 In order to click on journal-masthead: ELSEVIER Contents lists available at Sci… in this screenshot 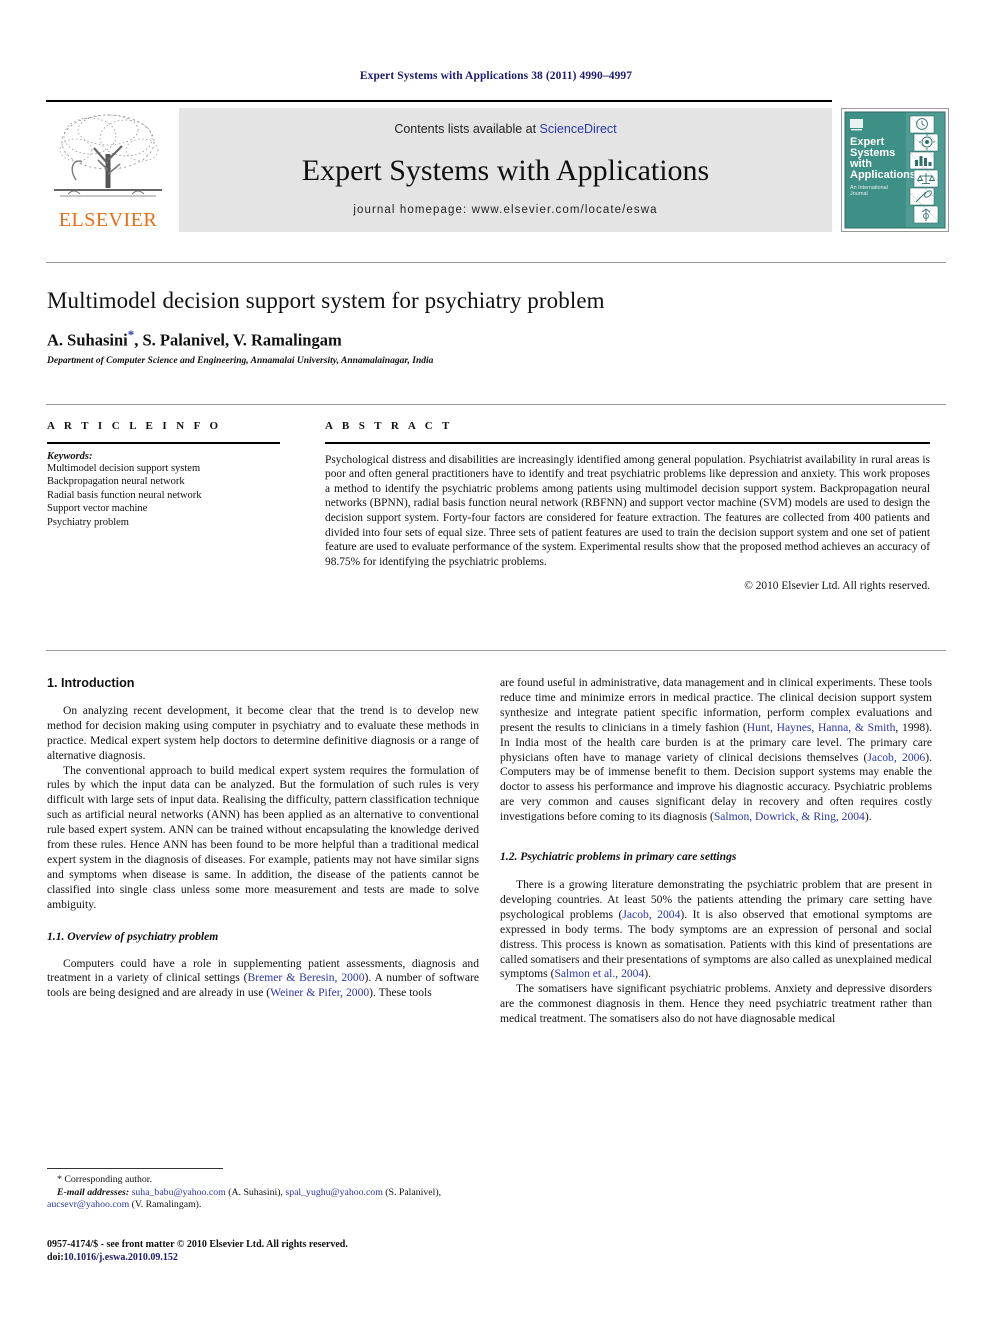, I will do `click(497, 166)`.